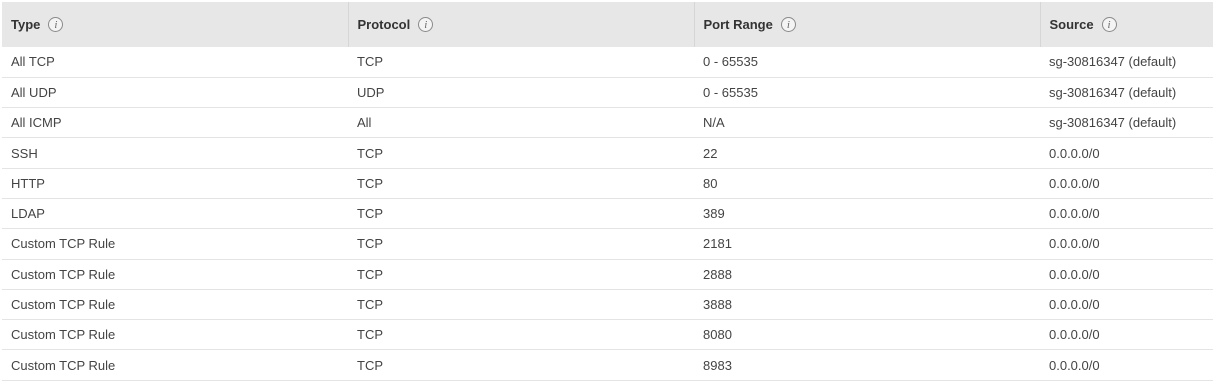  What do you see at coordinates (607, 335) in the screenshot?
I see `table-row: Custom TCP Rule TCP 8080 0.0.0.0/0` at bounding box center [607, 335].